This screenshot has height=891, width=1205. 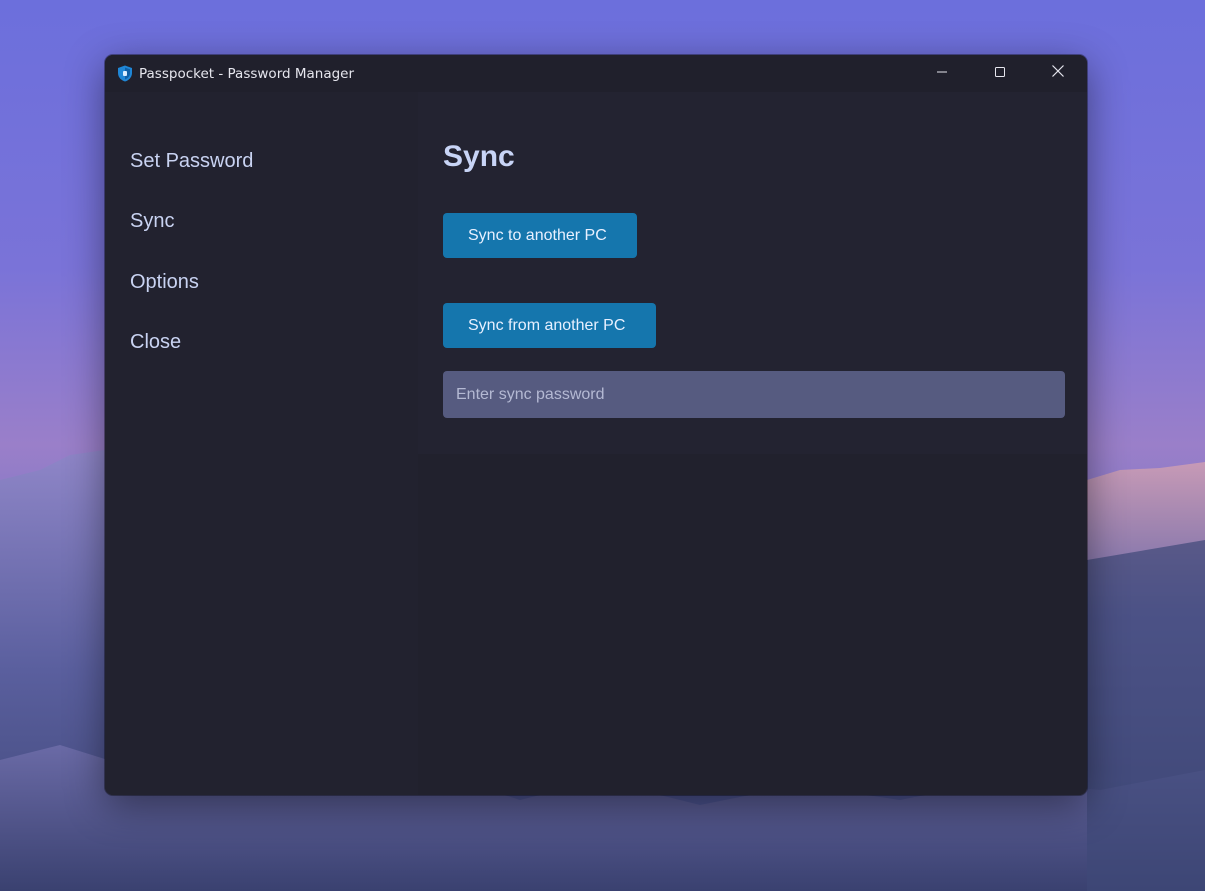 What do you see at coordinates (754, 394) in the screenshot?
I see `sync-password-input` at bounding box center [754, 394].